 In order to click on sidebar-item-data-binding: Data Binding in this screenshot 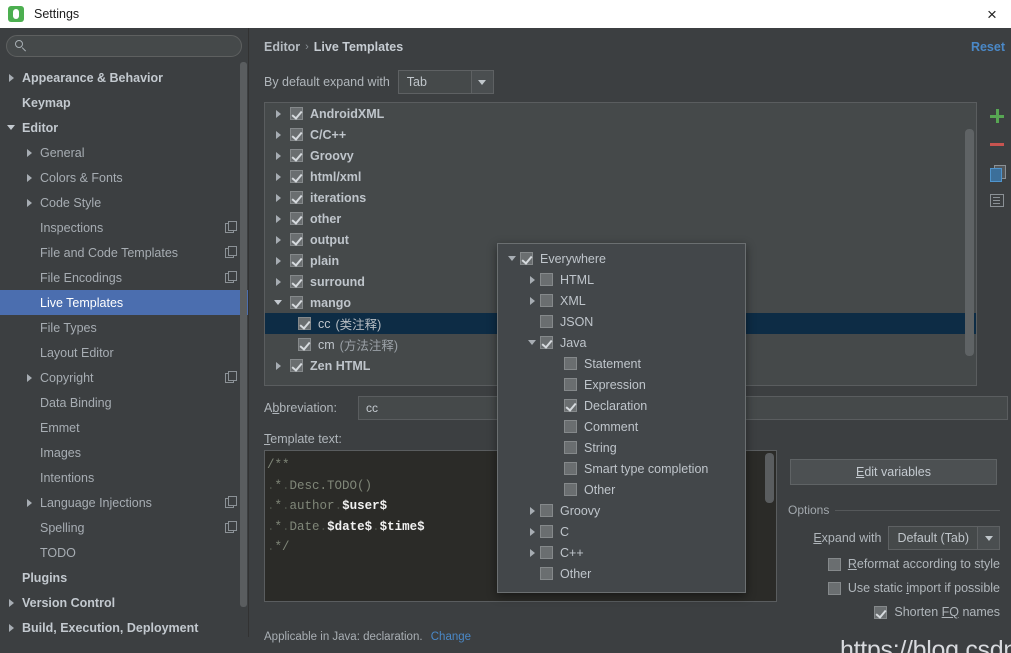, I will do `click(124, 402)`.